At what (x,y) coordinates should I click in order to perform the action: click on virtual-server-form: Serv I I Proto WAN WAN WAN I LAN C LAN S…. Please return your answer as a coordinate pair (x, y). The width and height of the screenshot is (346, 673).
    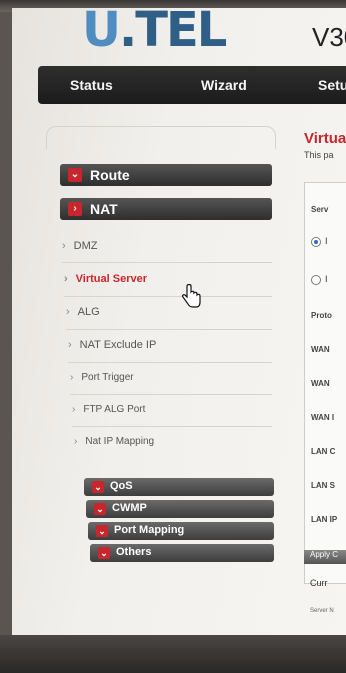
    Looking at the image, I should click on (325, 383).